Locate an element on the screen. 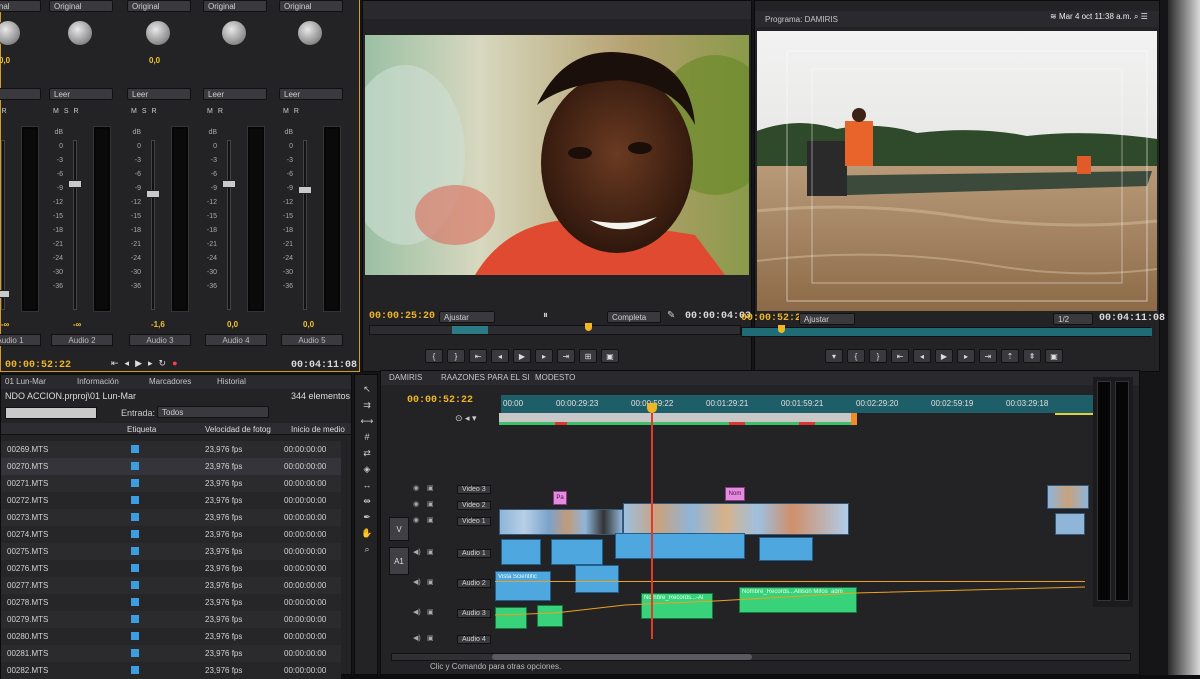 The width and height of the screenshot is (1200, 679). step-forward-icon: ▸ is located at coordinates (150, 363).